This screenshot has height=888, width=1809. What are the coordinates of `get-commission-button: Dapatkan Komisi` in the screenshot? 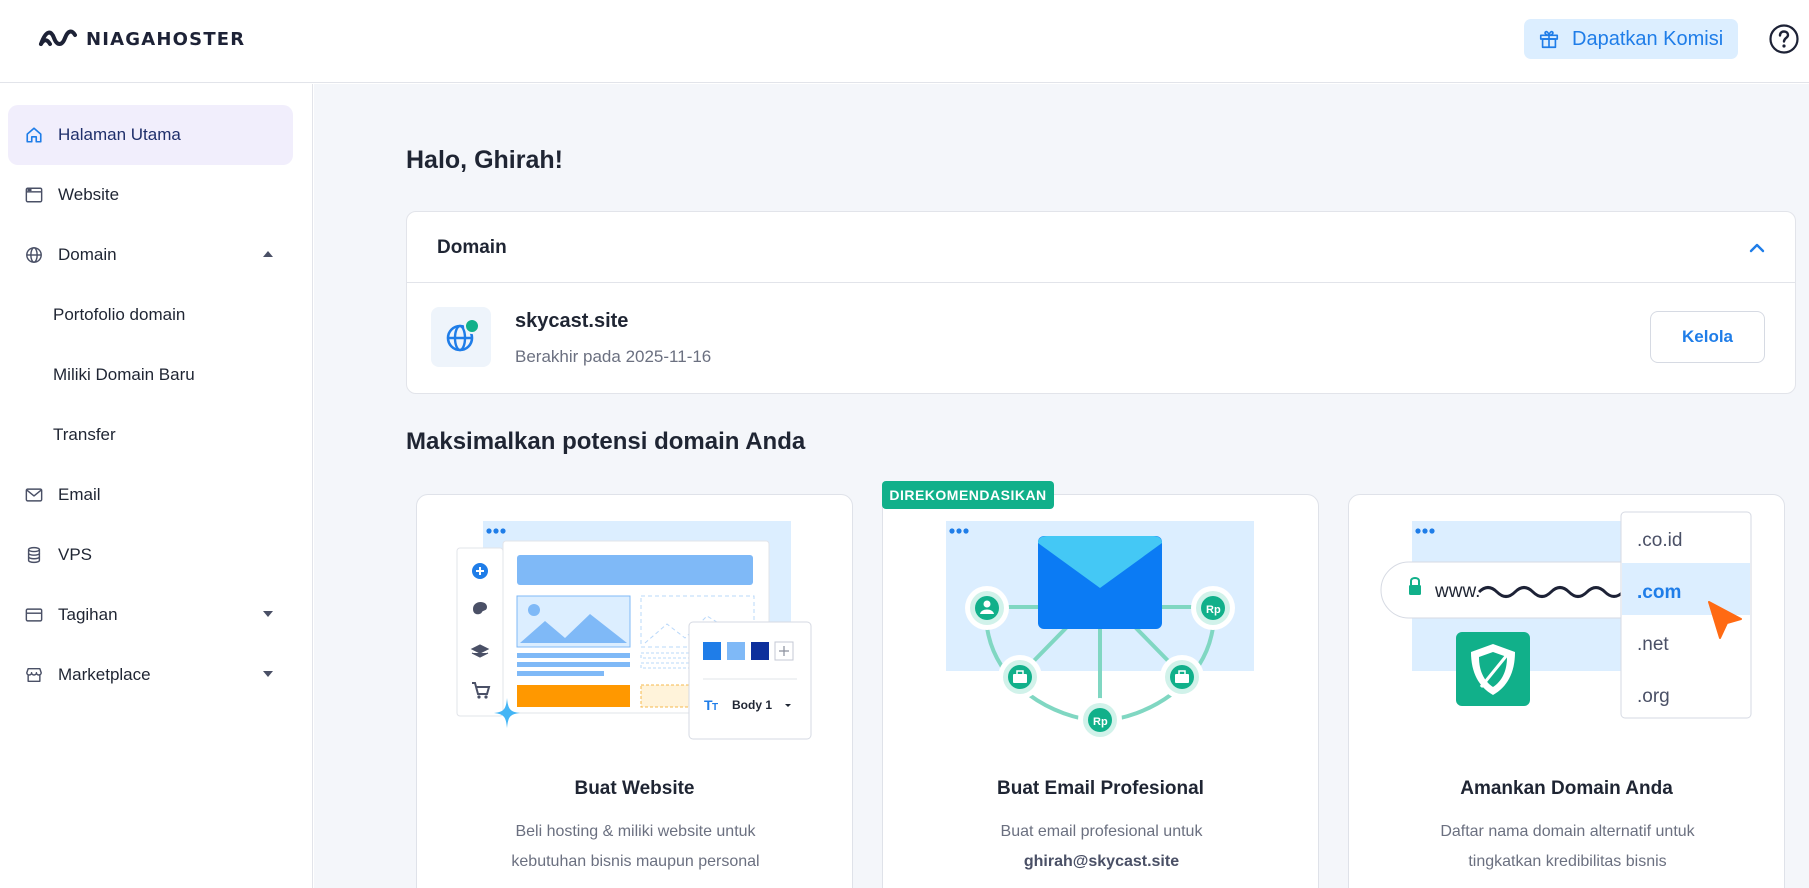 It's located at (1631, 39).